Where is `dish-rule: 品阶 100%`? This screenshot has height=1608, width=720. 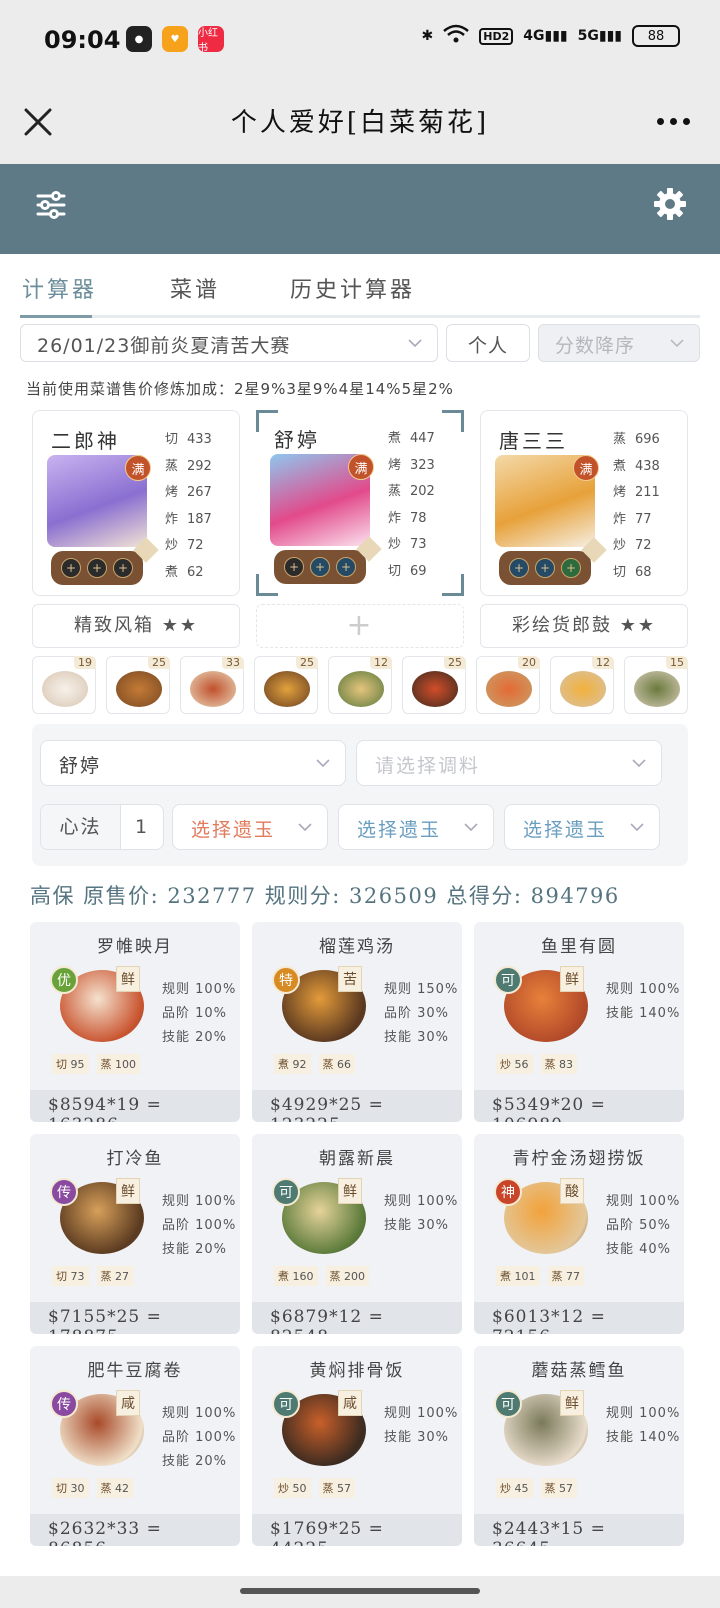
dish-rule: 品阶 100% is located at coordinates (199, 1225).